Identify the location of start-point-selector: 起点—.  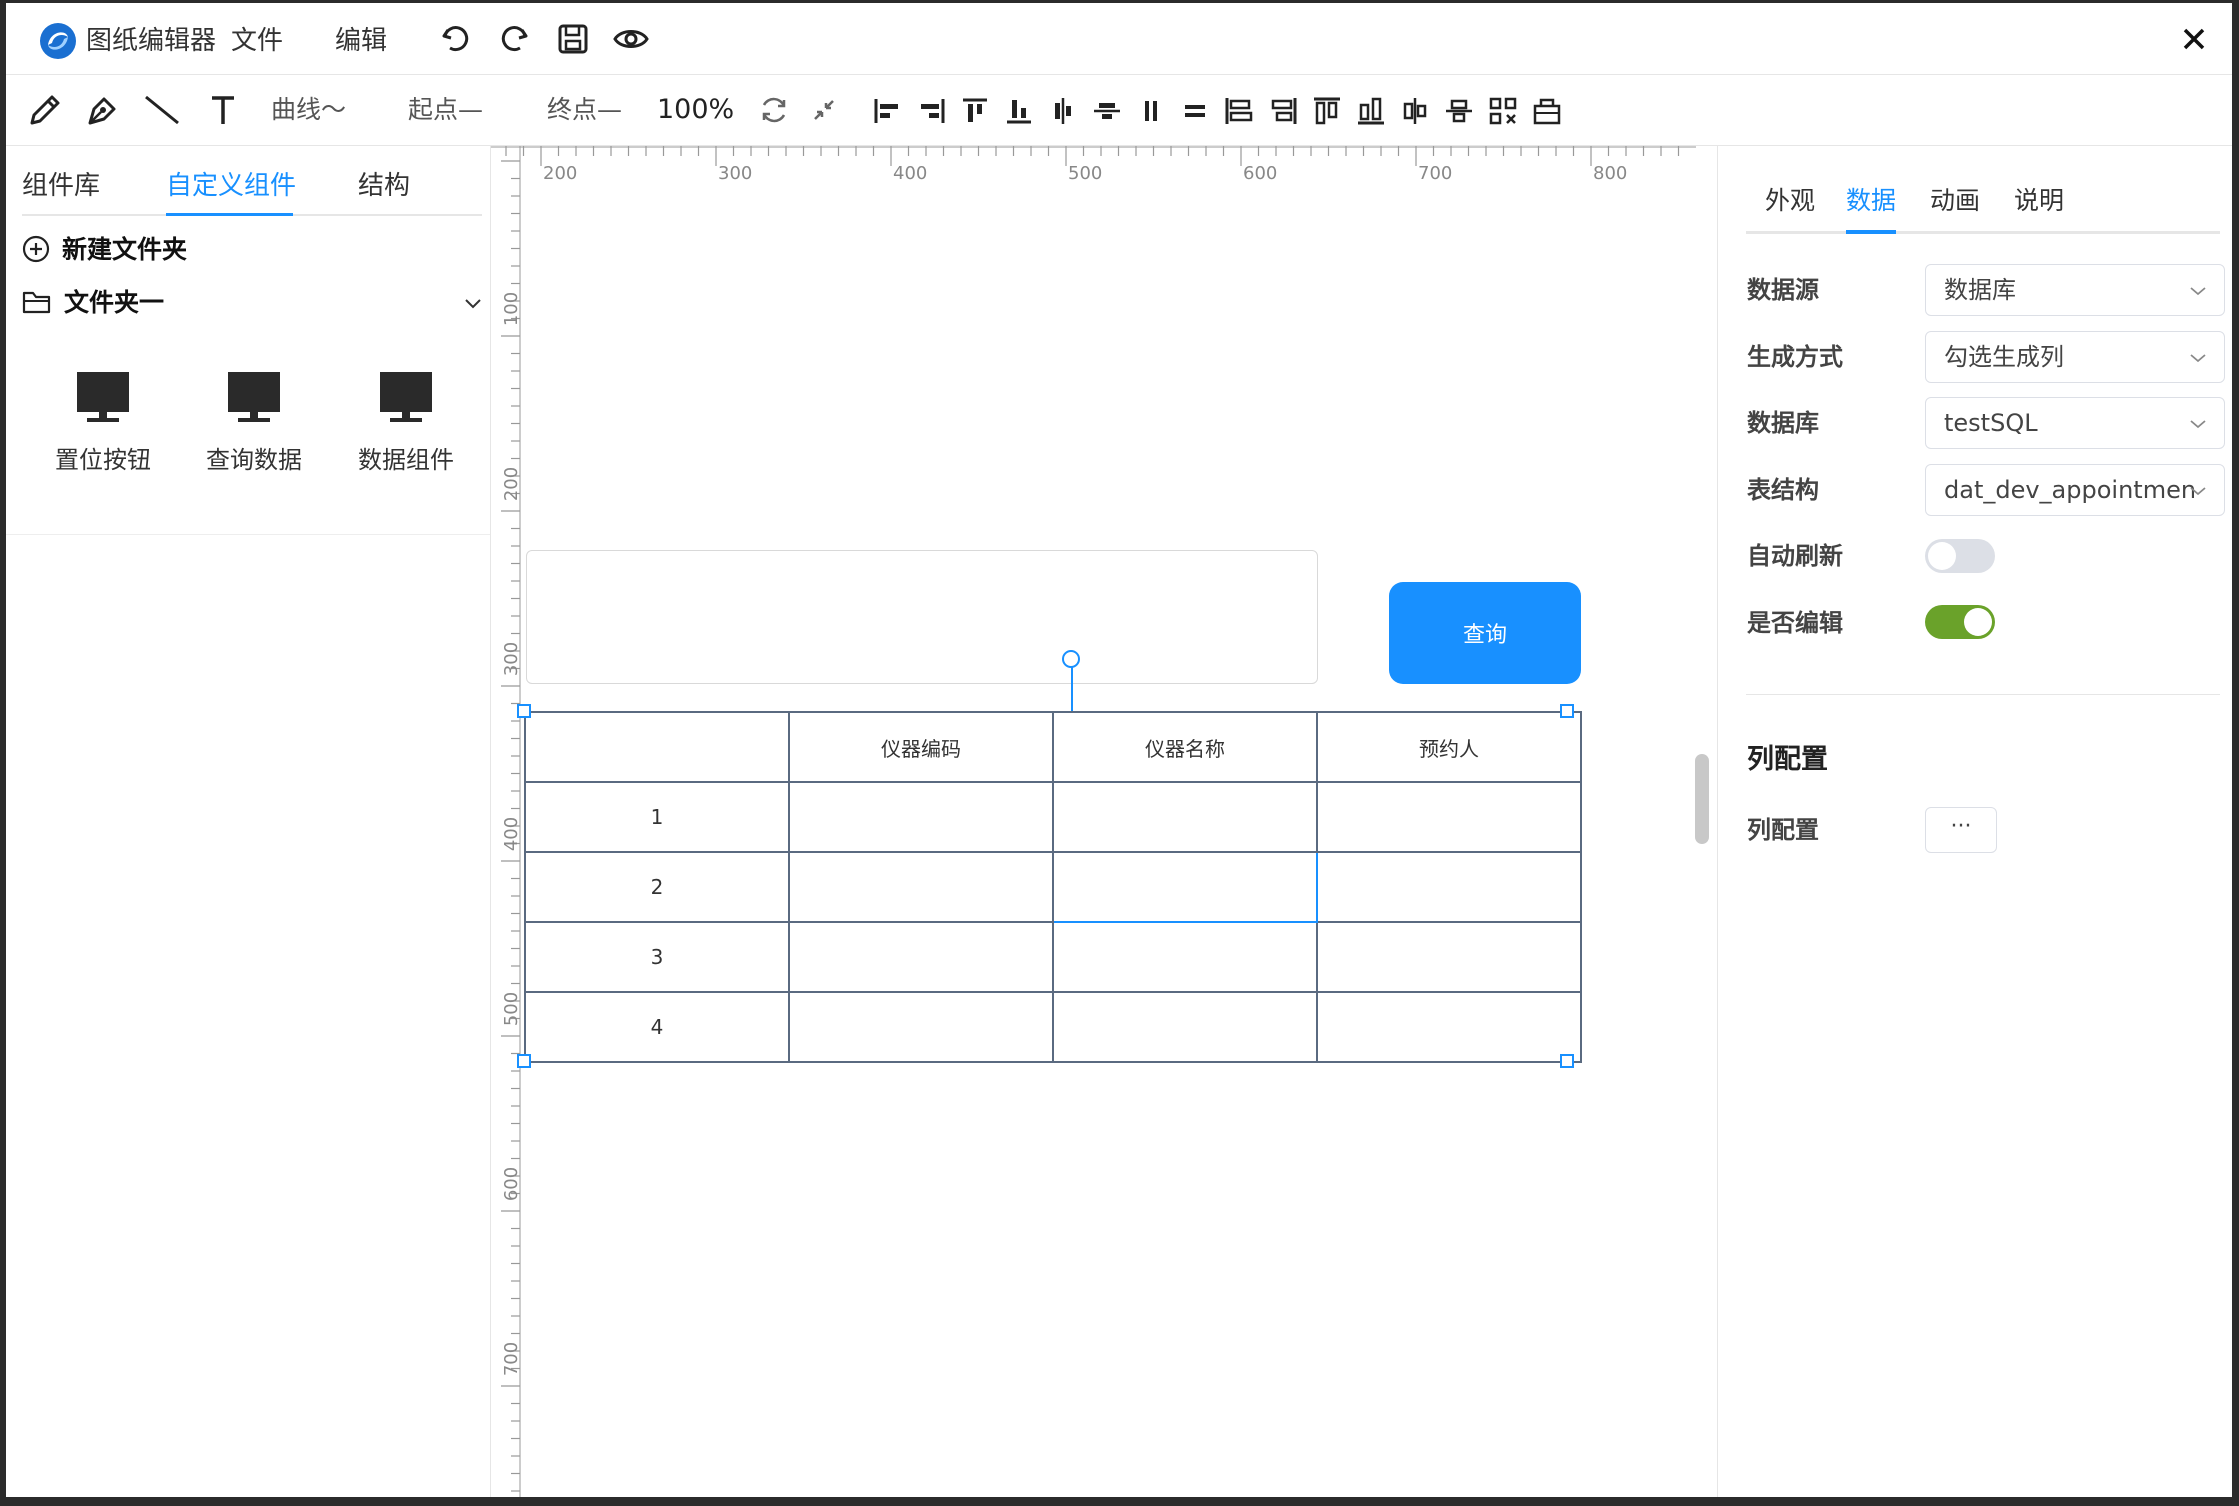
(445, 110).